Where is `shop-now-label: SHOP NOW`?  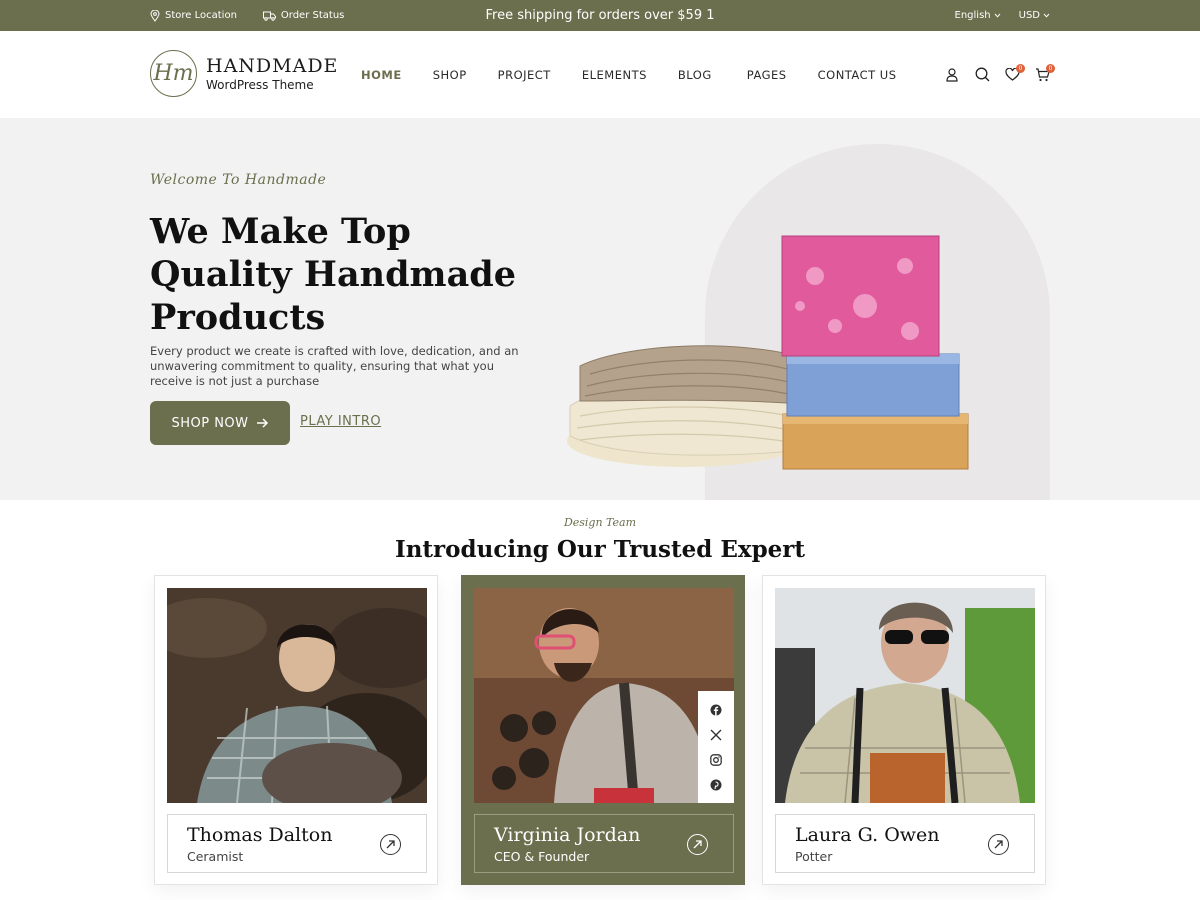
shop-now-label: SHOP NOW is located at coordinates (210, 423).